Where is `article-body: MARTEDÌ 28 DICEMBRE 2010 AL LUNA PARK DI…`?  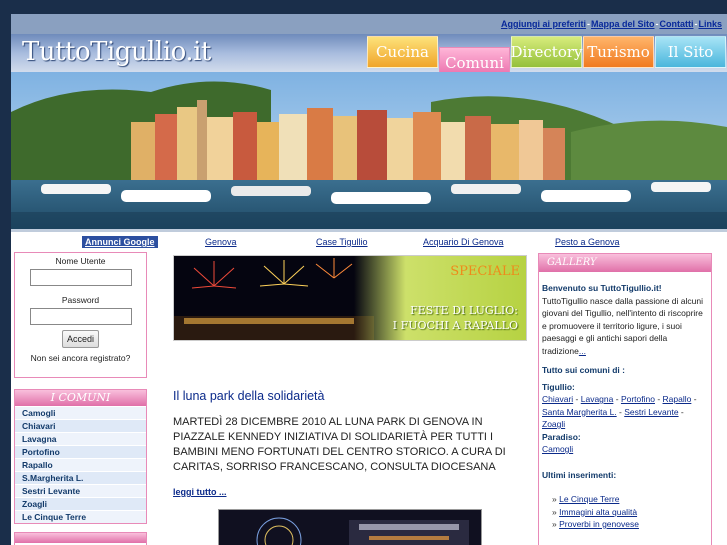
article-body: MARTEDÌ 28 DICEMBRE 2010 AL LUNA PARK DI… is located at coordinates (339, 444).